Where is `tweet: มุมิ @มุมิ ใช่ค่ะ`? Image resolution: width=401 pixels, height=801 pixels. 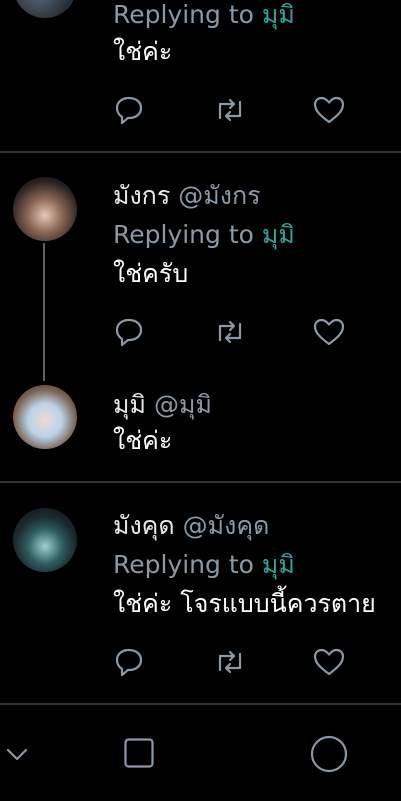
tweet: มุมิ @มุมิ ใช่ค่ะ is located at coordinates (200, 427).